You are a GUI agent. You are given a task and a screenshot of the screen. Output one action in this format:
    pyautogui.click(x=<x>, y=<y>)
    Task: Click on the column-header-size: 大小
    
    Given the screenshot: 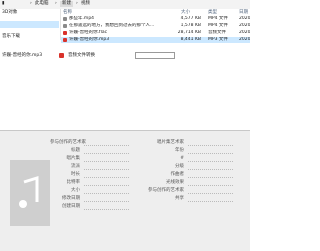 What is the action you would take?
    pyautogui.click(x=185, y=12)
    